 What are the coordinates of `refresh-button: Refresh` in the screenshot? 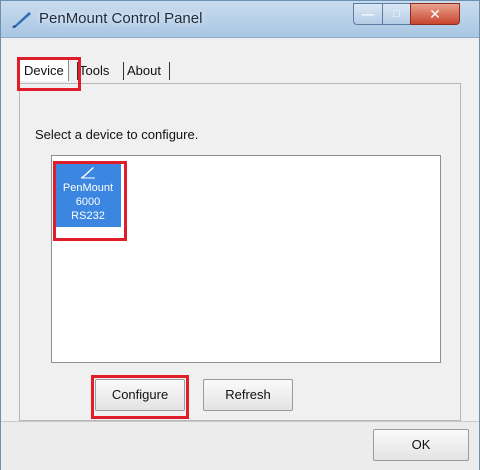 It's located at (248, 395).